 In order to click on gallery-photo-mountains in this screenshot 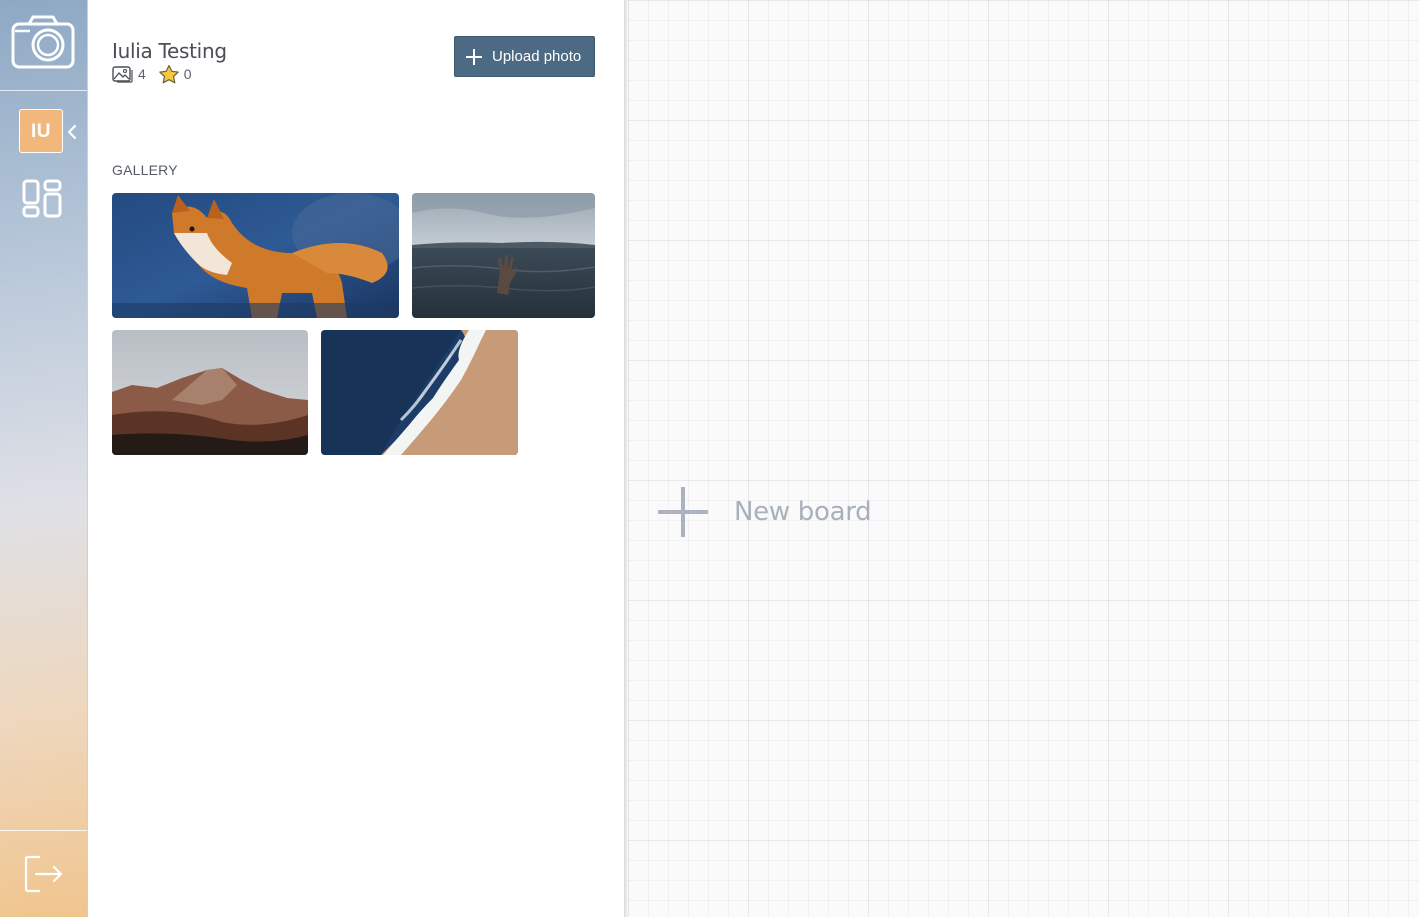, I will do `click(210, 392)`.